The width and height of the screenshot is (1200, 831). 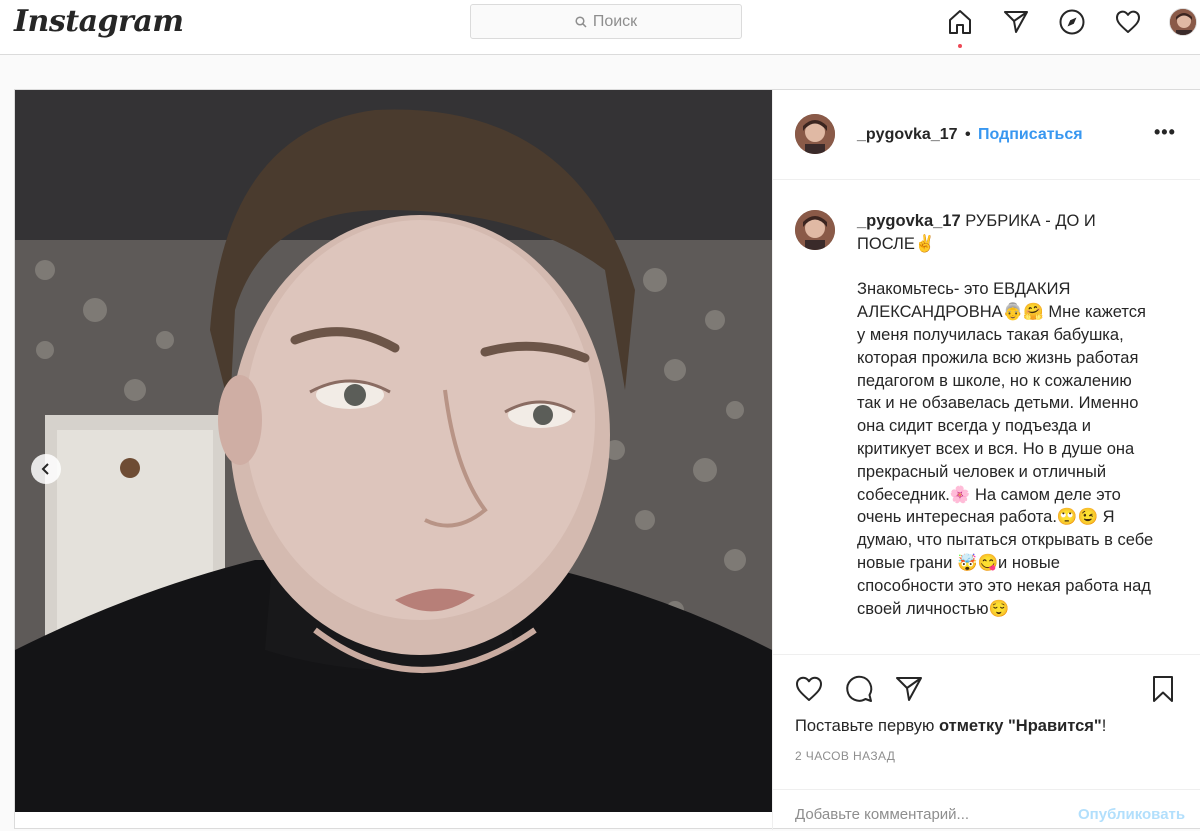 I want to click on publish-button: Опубликовать, so click(x=1131, y=814).